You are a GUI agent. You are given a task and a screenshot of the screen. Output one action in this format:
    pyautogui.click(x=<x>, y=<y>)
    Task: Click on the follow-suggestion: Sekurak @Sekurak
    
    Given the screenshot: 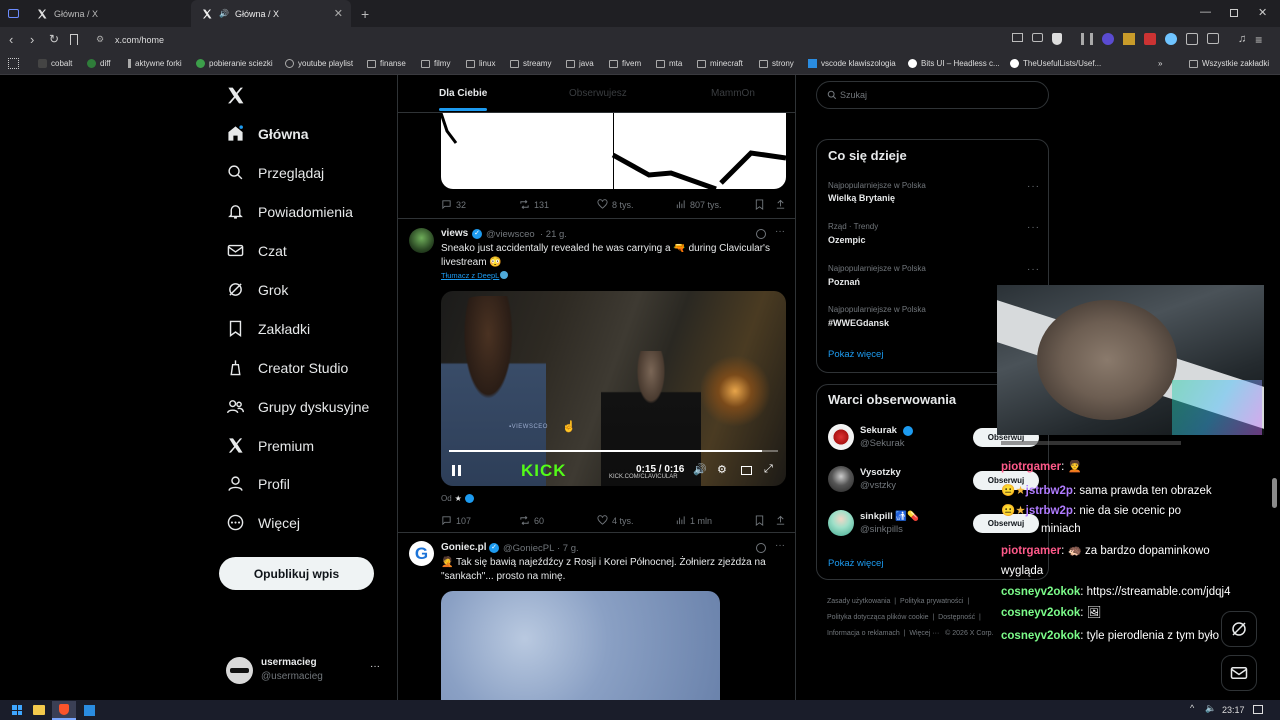 What is the action you would take?
    pyautogui.click(x=898, y=439)
    